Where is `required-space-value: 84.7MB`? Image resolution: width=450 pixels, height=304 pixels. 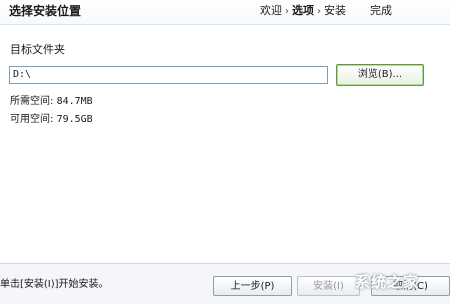 required-space-value: 84.7MB is located at coordinates (74, 101).